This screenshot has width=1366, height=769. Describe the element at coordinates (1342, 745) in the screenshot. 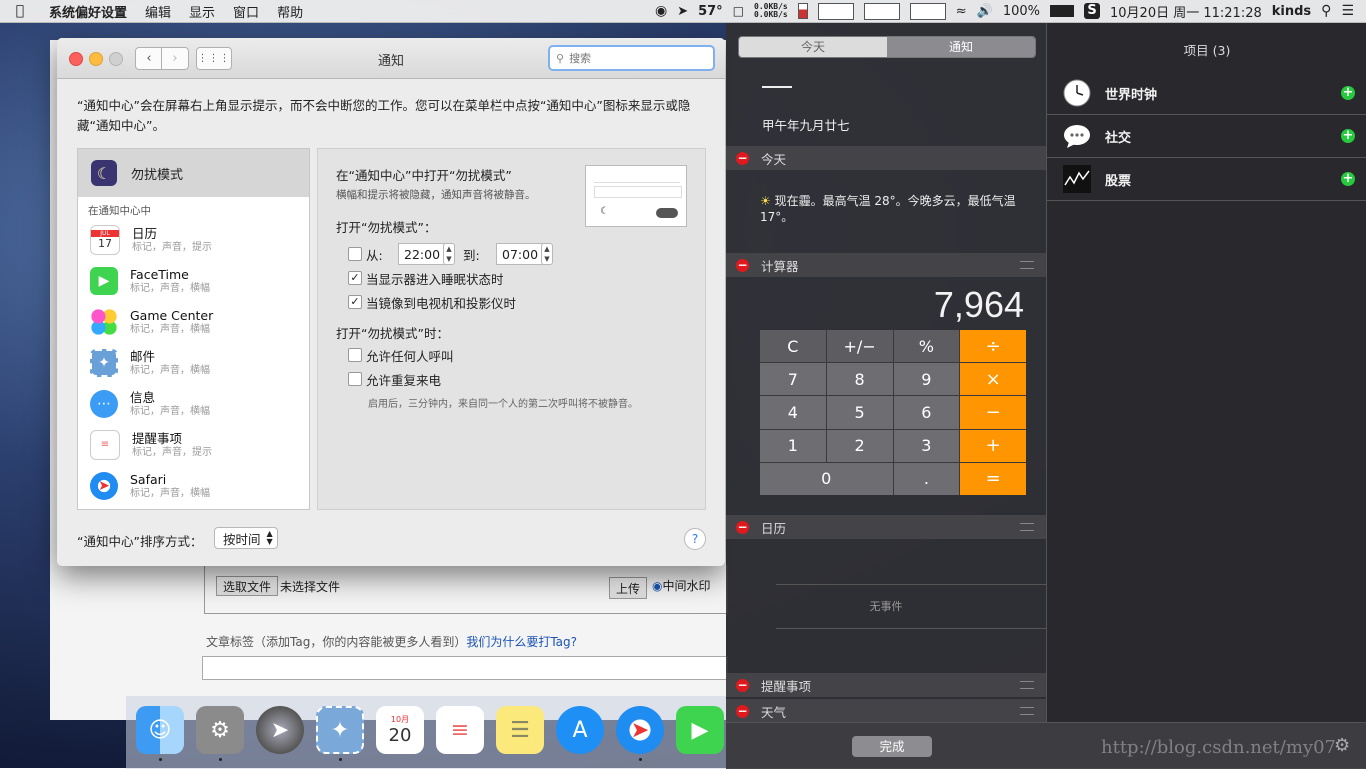

I see `settings-gear-icon: ⚙` at that location.